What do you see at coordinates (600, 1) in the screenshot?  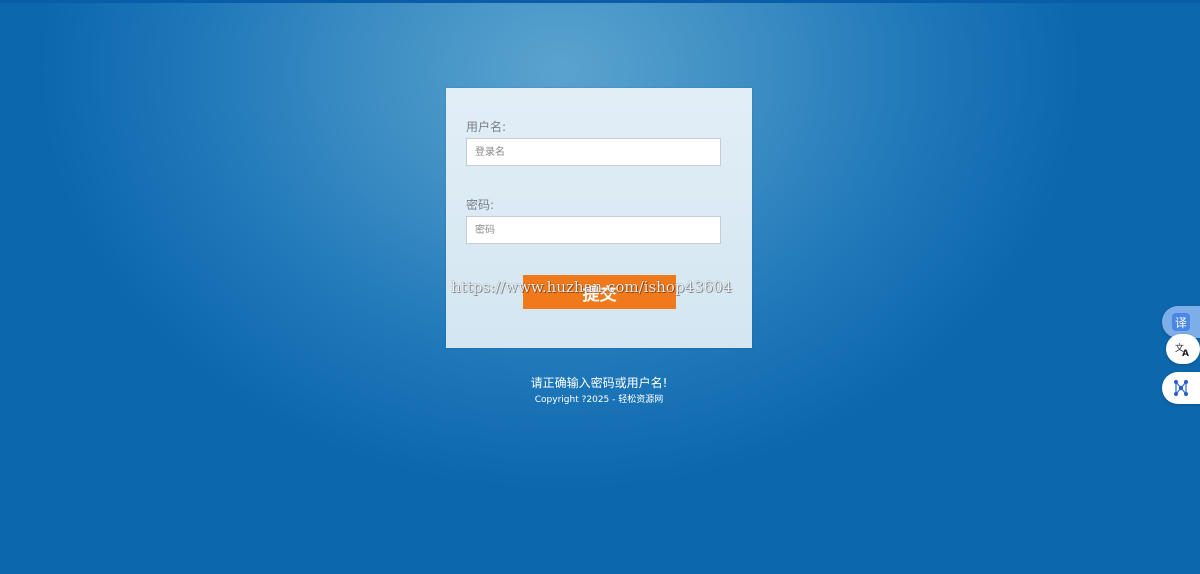 I see `top-bar` at bounding box center [600, 1].